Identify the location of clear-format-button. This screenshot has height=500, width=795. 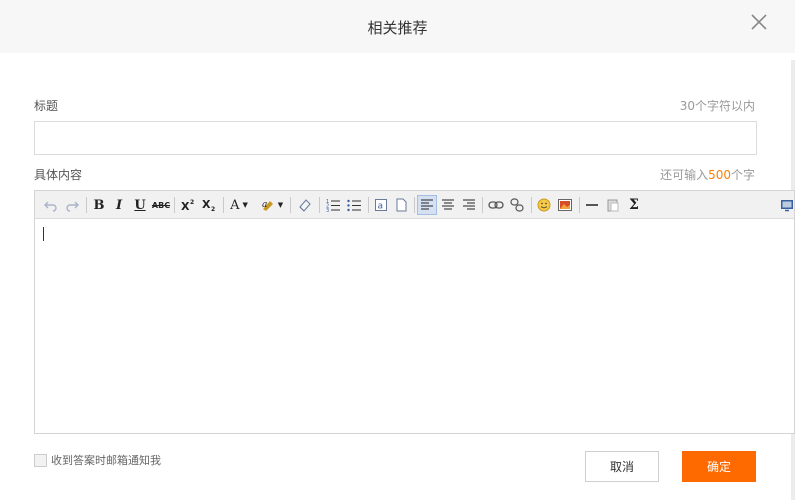
(305, 205).